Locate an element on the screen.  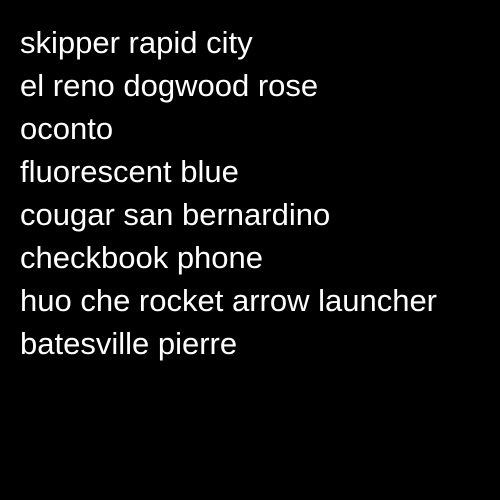
text-line-6: checkbook phone is located at coordinates (142, 257).